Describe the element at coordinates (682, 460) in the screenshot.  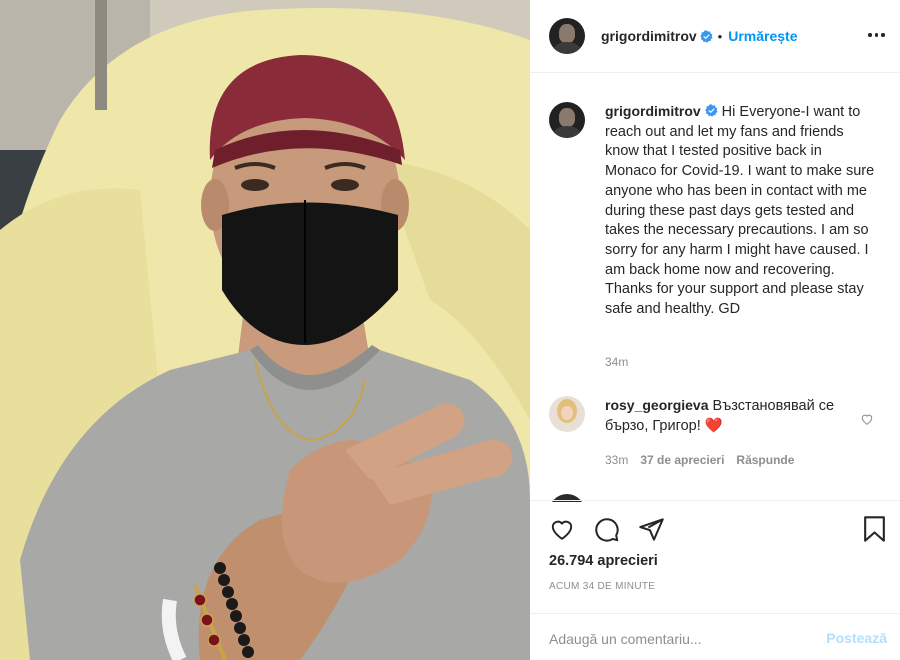
I see `comment-likes: 37 de aprecieri` at that location.